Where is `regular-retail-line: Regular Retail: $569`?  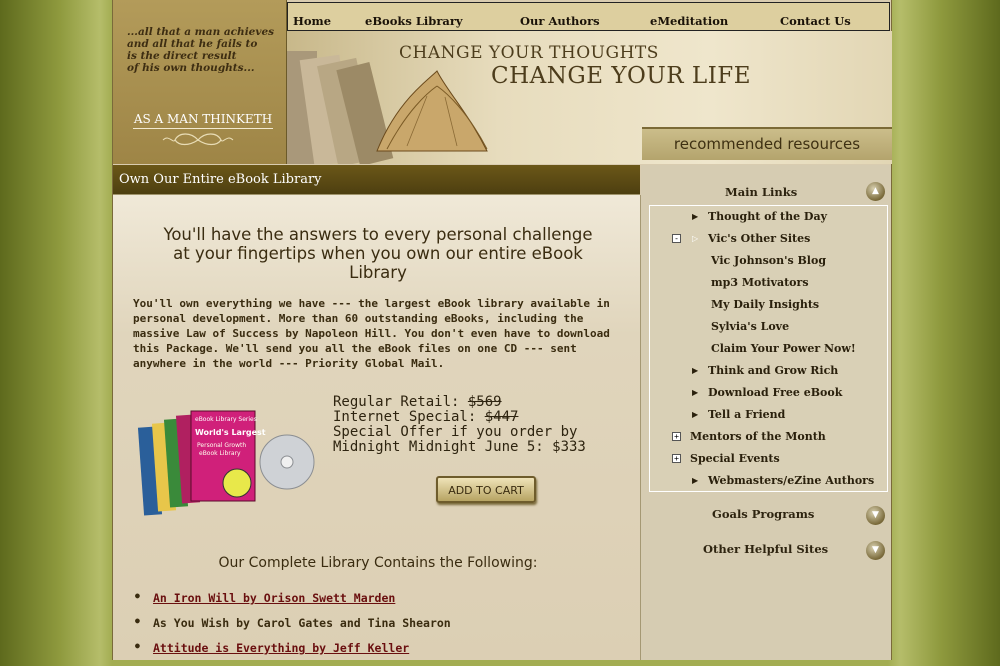
regular-retail-line: Regular Retail: $569 is located at coordinates (417, 402).